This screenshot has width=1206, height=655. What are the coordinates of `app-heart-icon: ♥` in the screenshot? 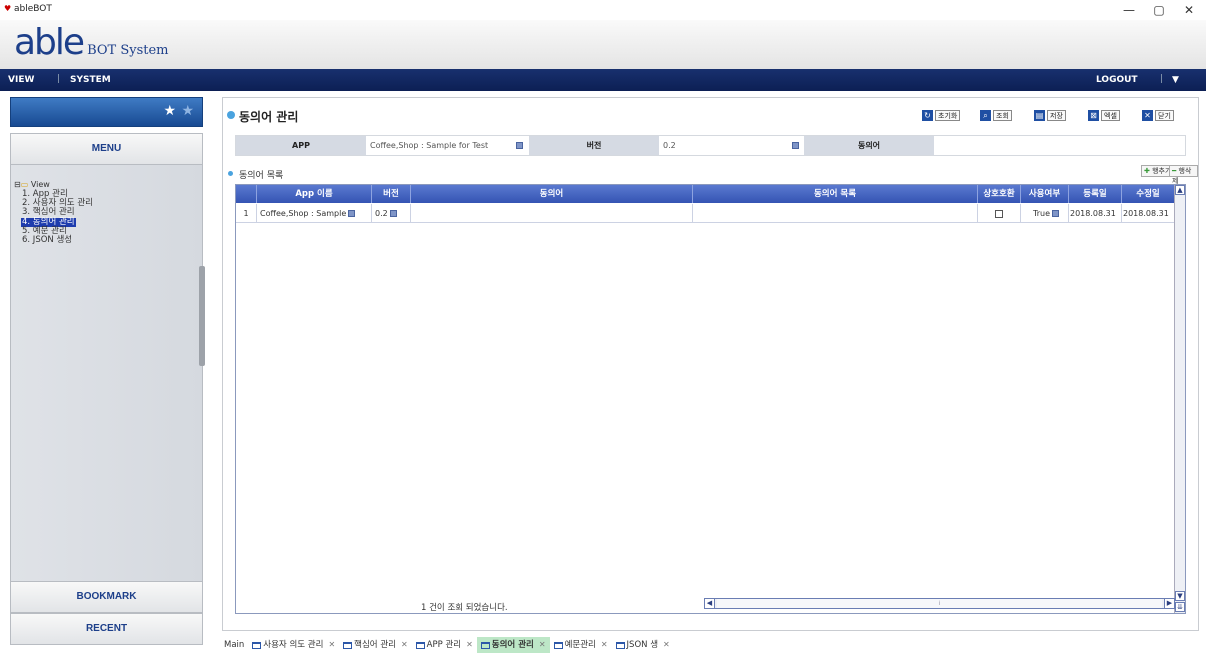 It's located at (8, 8).